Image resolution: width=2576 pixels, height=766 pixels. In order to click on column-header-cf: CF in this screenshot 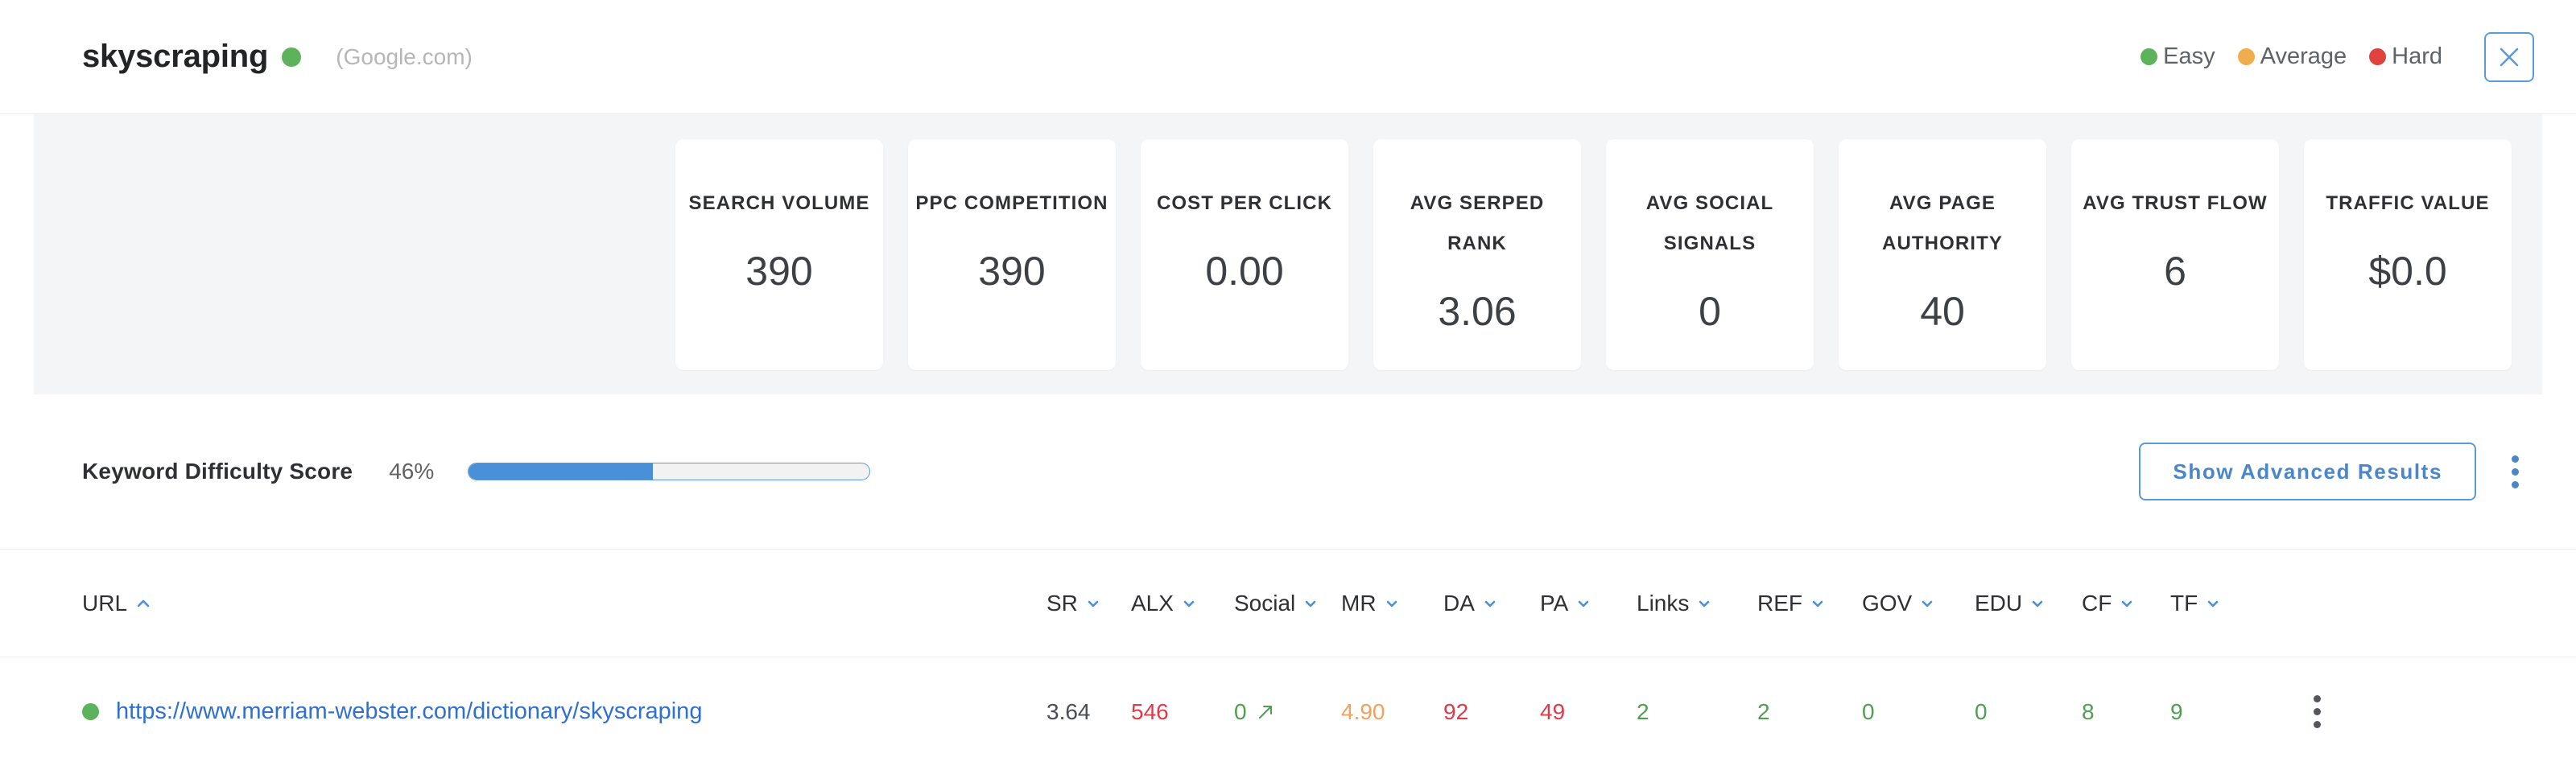, I will do `click(2126, 603)`.